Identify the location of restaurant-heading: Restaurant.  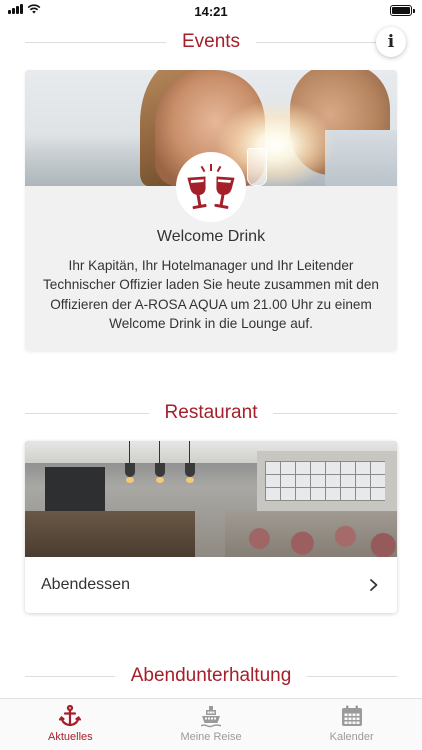
(211, 412).